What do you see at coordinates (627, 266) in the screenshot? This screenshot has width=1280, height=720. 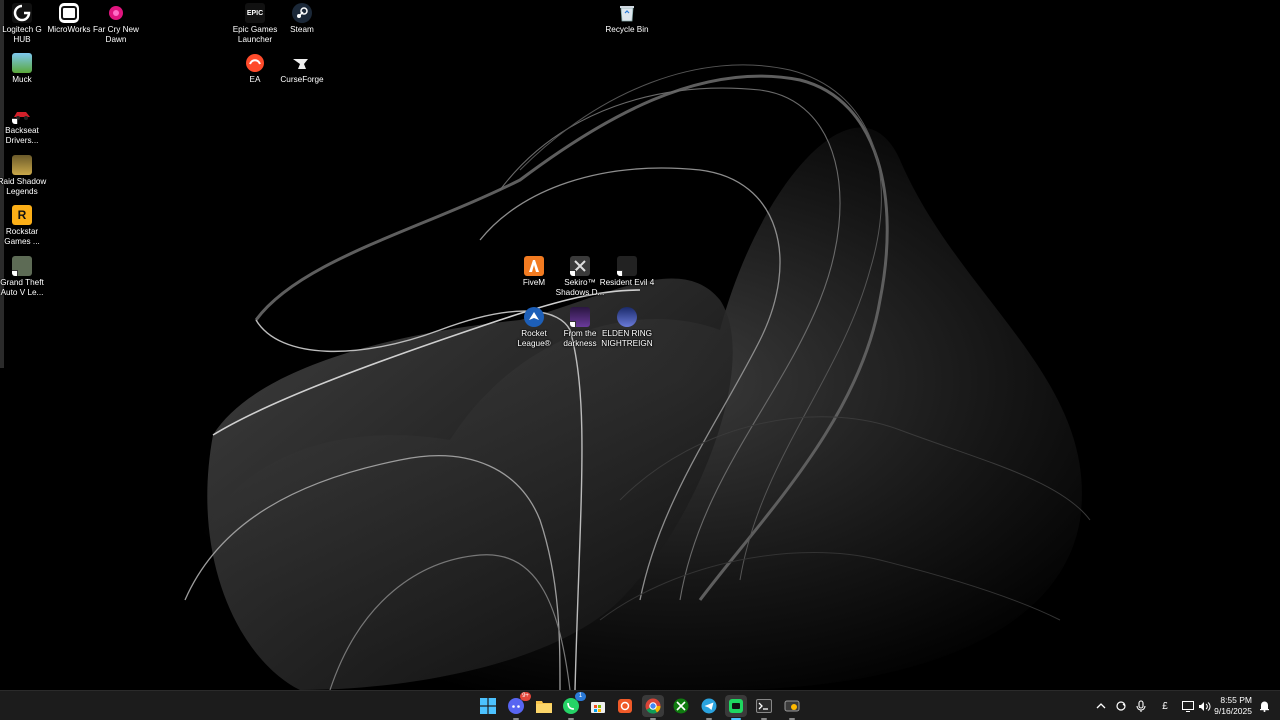 I see `resident-evil-4-icon` at bounding box center [627, 266].